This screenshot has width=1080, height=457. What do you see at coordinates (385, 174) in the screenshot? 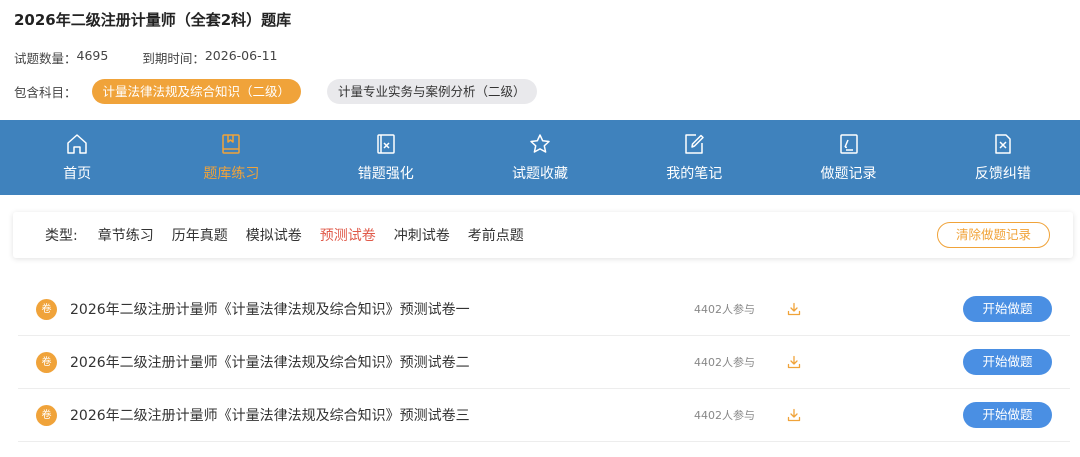
I see `nav-label-wrong: 错题强化` at bounding box center [385, 174].